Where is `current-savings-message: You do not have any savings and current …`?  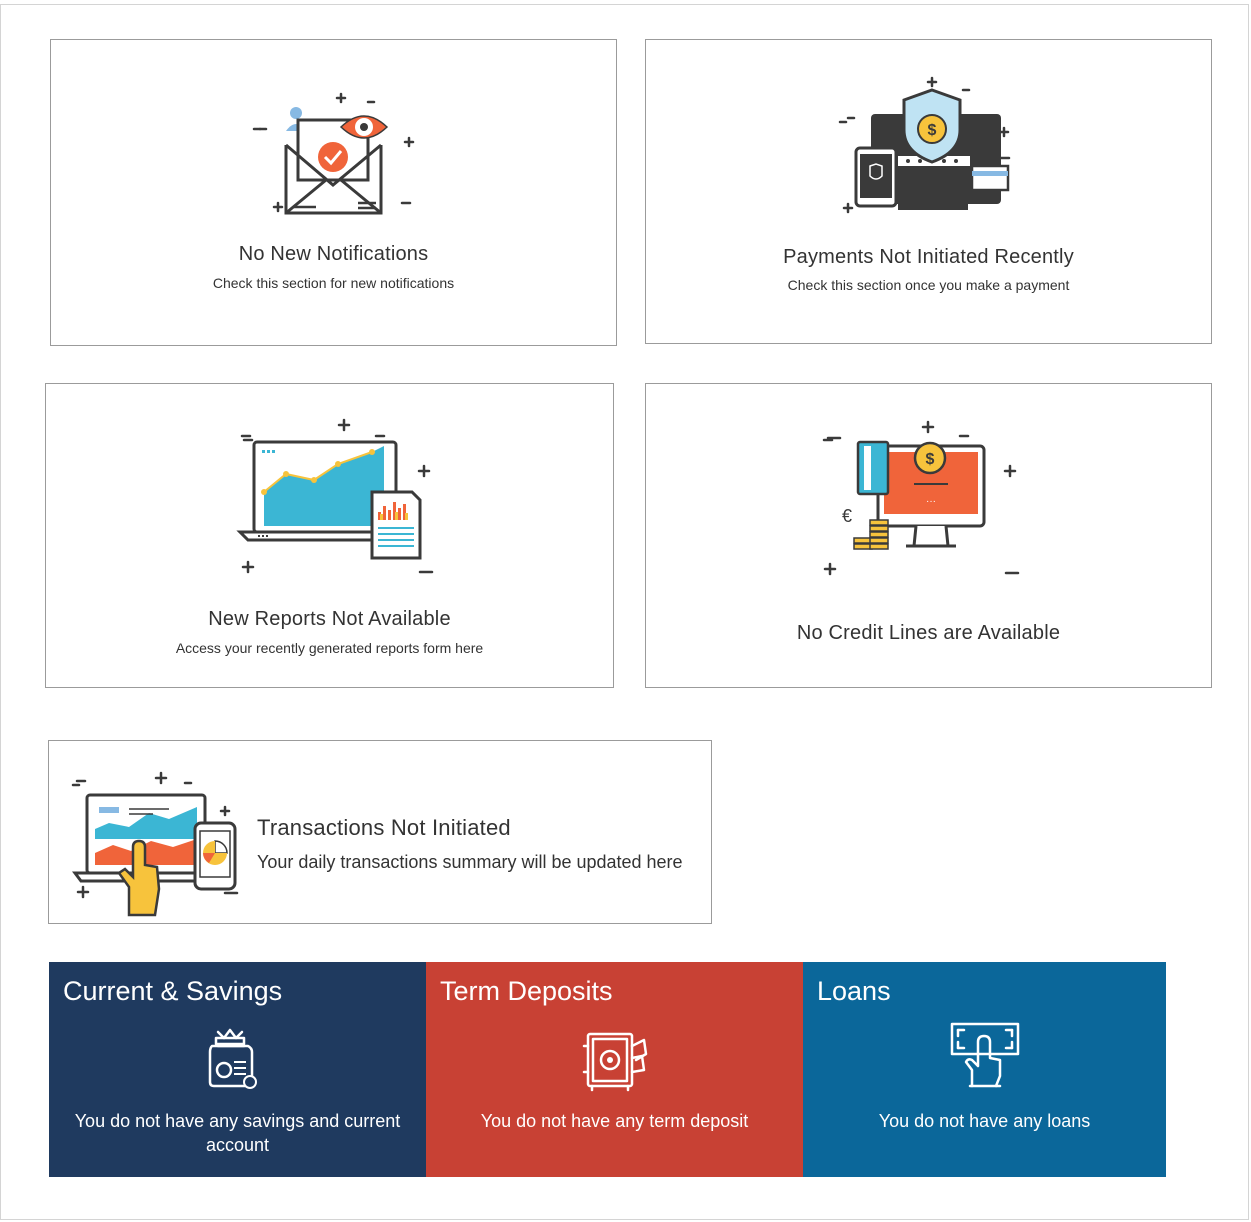
current-savings-message: You do not have any savings and current … is located at coordinates (237, 1133).